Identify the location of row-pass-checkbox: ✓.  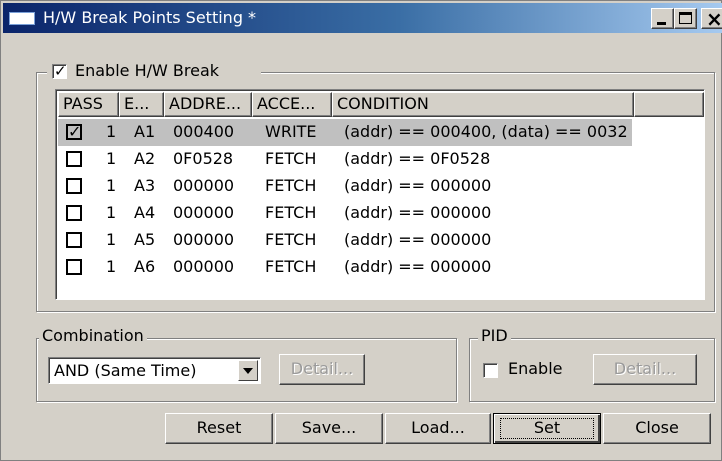
(74, 131).